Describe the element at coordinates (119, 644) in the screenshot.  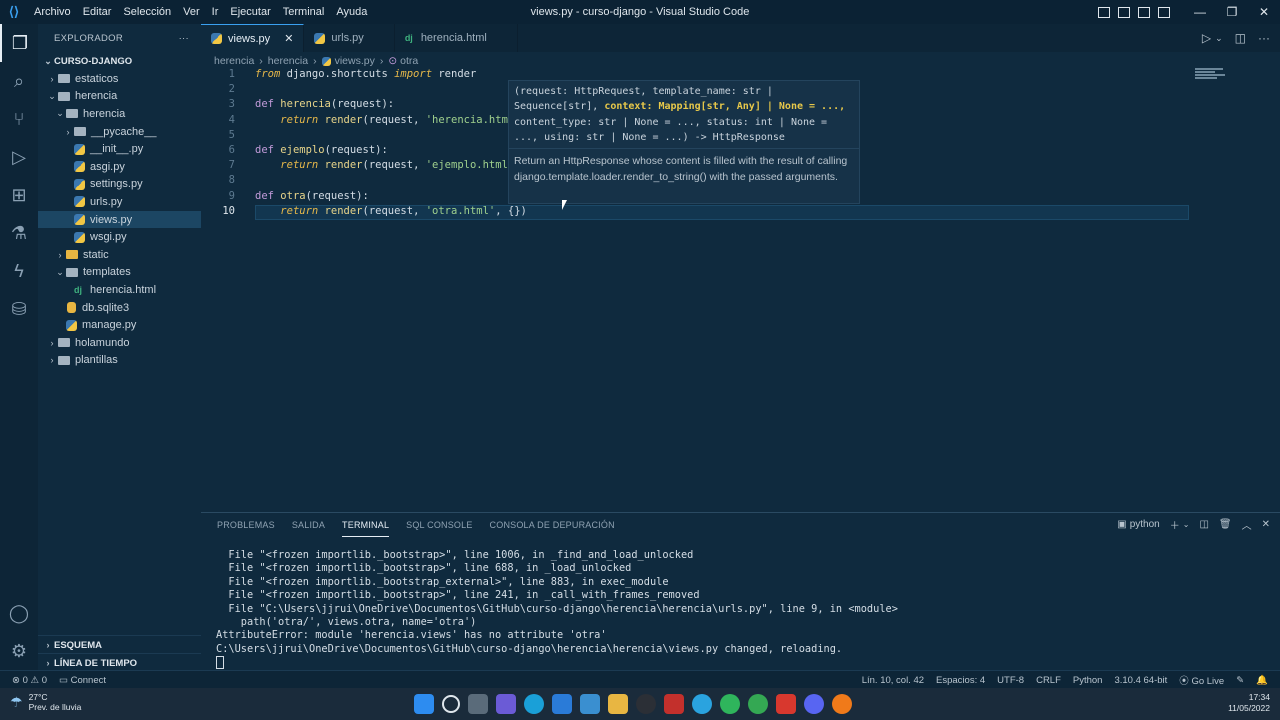
I see `outline-section: › ESQUEMA` at that location.